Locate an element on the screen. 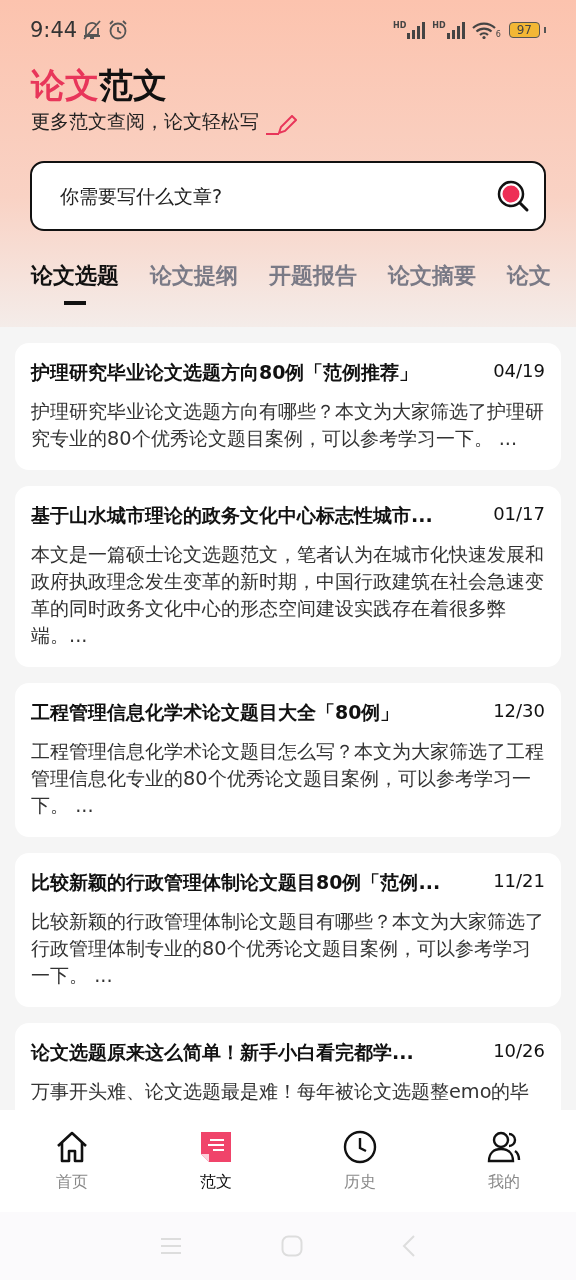  back-icon is located at coordinates (409, 1246).